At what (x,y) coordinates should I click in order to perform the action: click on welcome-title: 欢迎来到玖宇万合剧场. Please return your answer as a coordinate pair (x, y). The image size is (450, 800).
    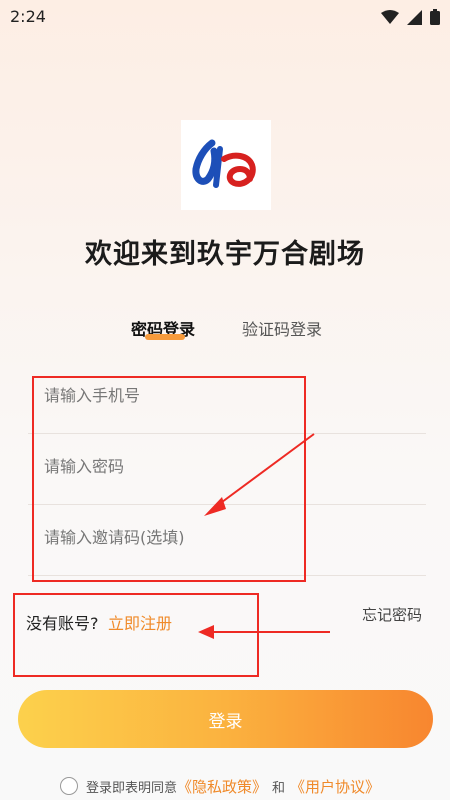
    Looking at the image, I should click on (225, 254).